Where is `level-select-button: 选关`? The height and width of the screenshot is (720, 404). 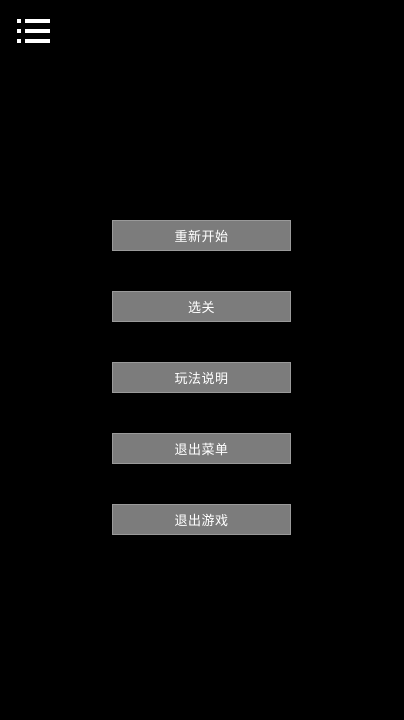 level-select-button: 选关 is located at coordinates (201, 306).